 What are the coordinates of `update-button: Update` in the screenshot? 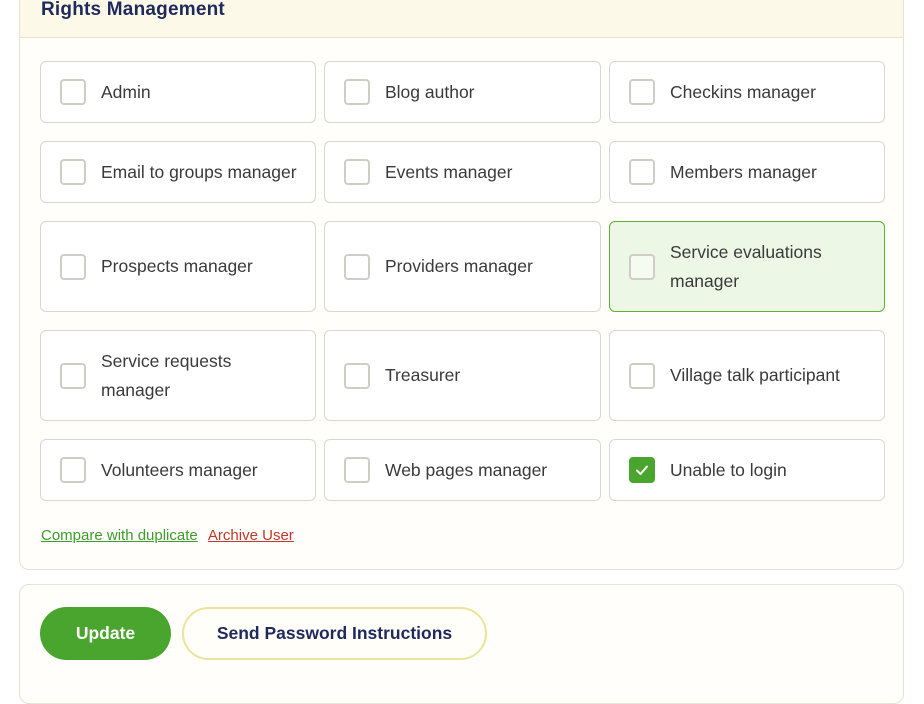 It's located at (105, 633).